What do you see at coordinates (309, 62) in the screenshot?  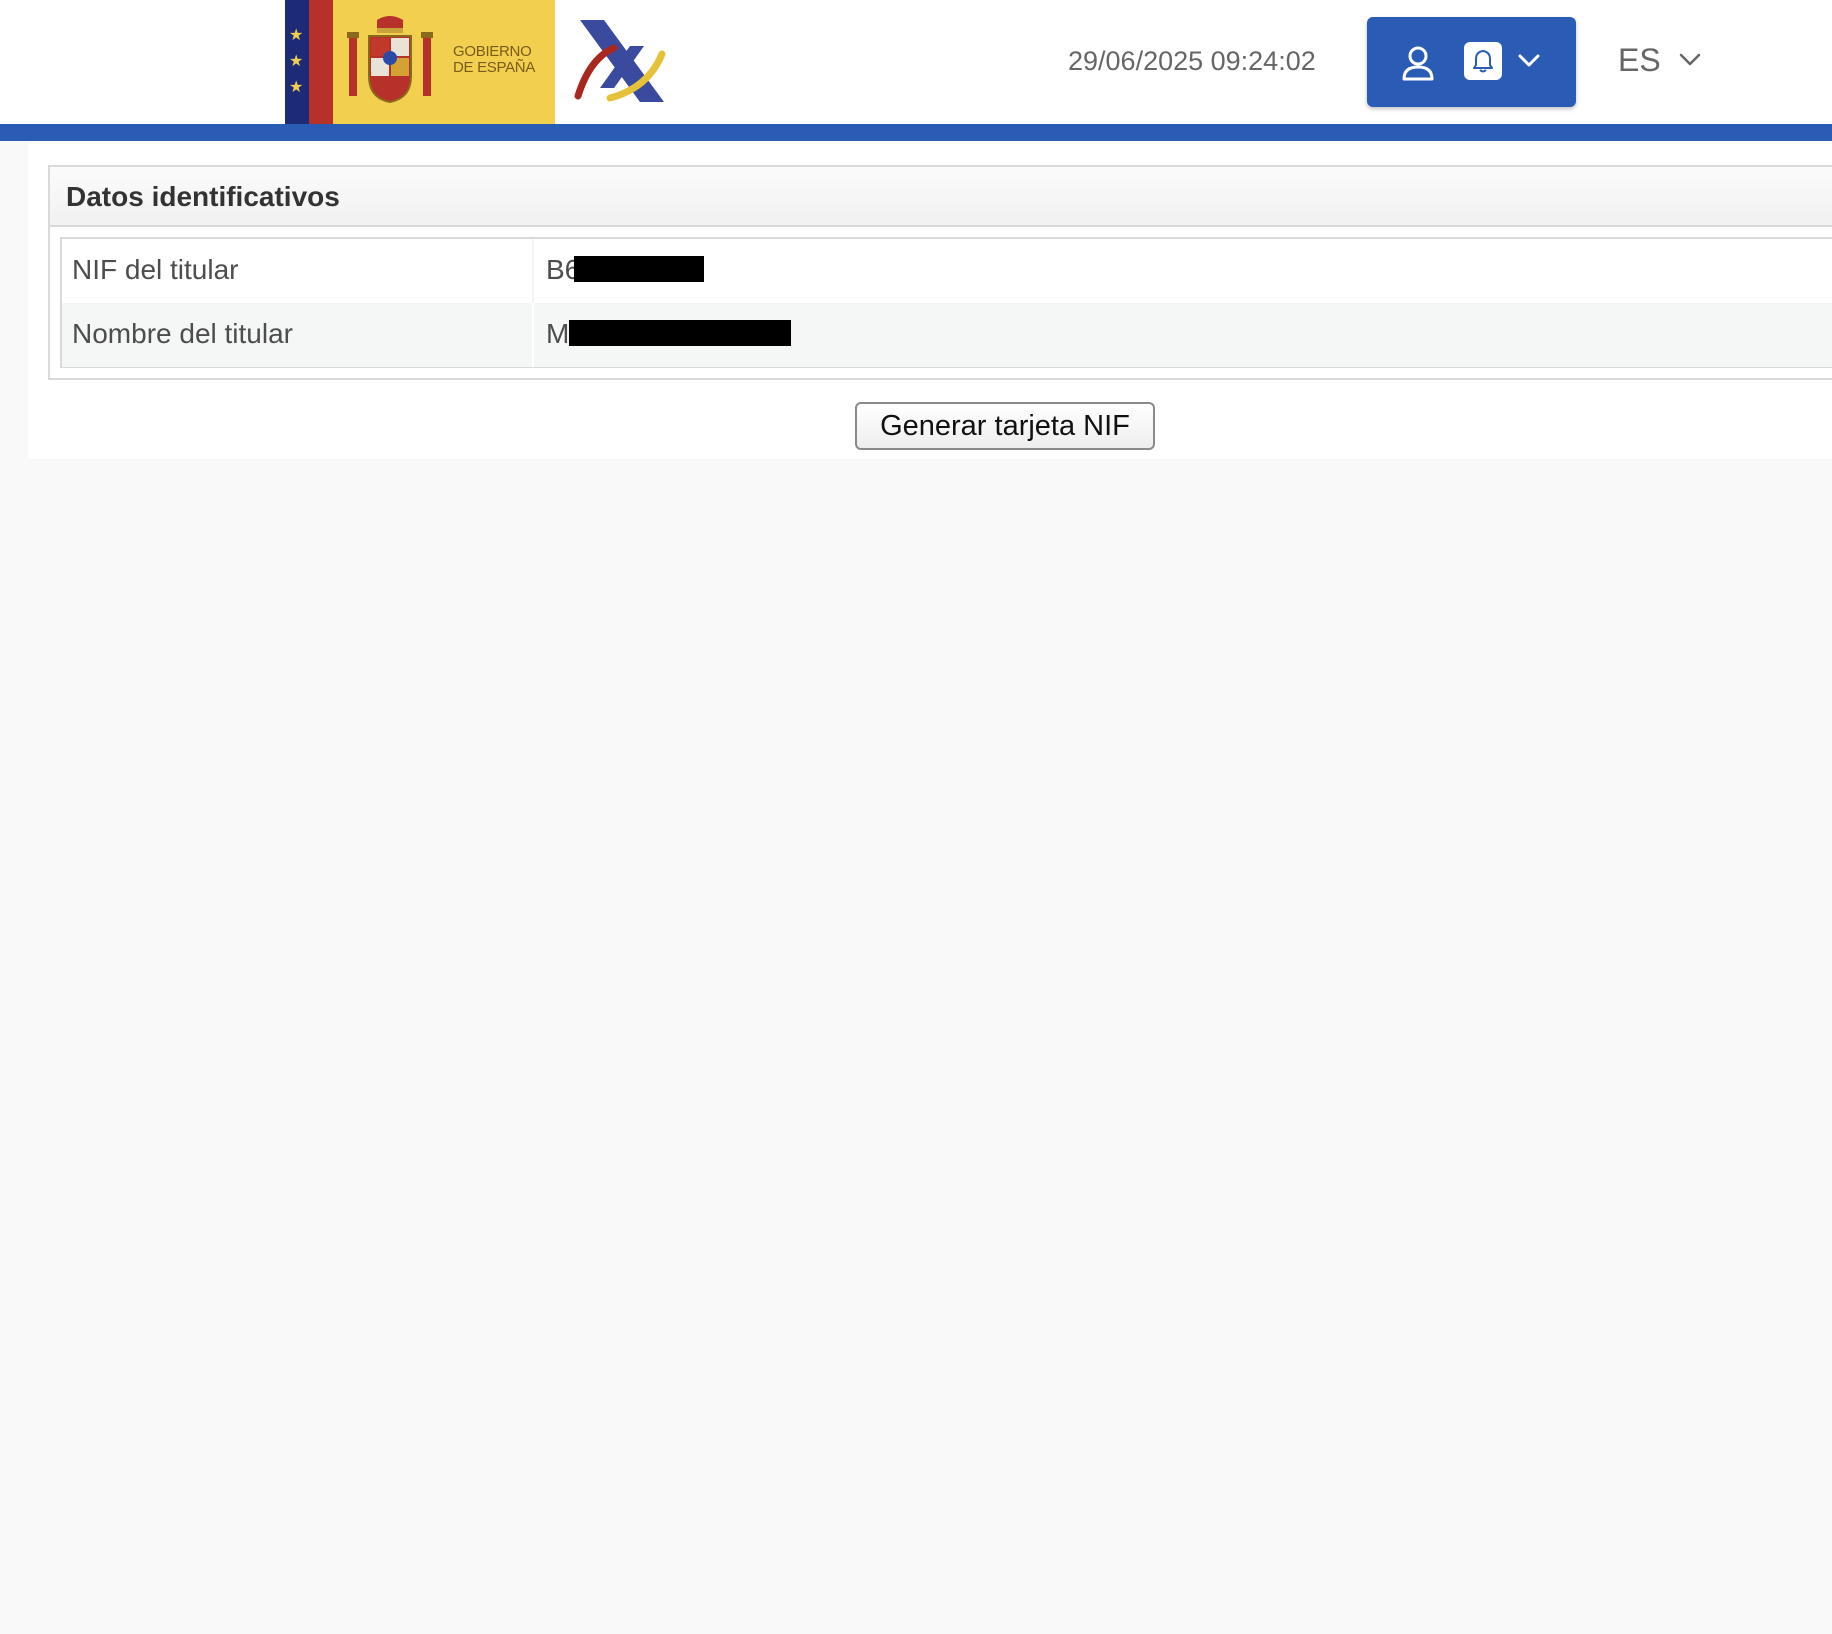 I see `eu-flag-stripe: ★ ★ ★` at bounding box center [309, 62].